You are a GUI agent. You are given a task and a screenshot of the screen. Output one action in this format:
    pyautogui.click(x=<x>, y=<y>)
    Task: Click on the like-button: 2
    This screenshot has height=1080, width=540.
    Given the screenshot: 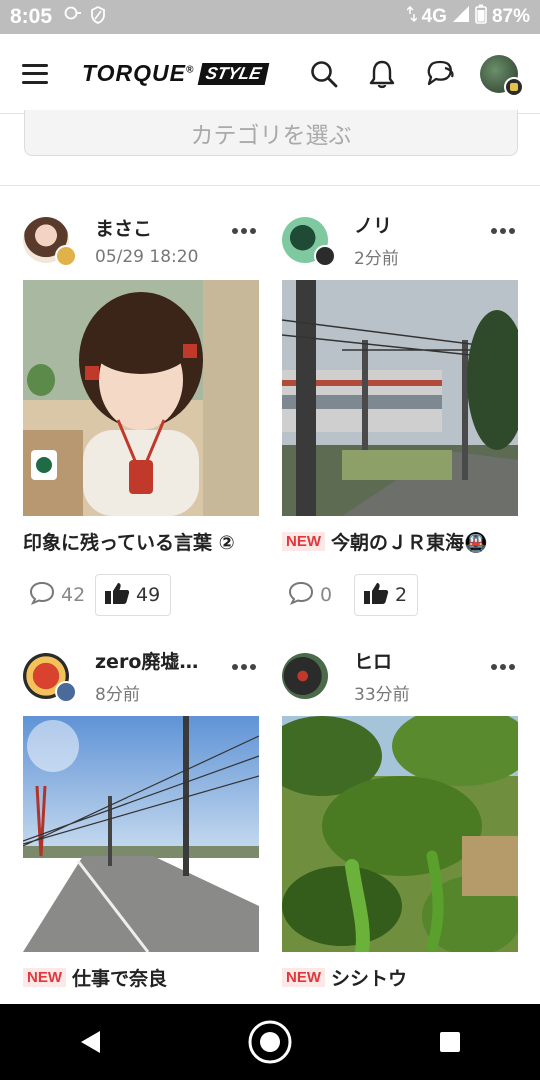 What is the action you would take?
    pyautogui.click(x=386, y=595)
    